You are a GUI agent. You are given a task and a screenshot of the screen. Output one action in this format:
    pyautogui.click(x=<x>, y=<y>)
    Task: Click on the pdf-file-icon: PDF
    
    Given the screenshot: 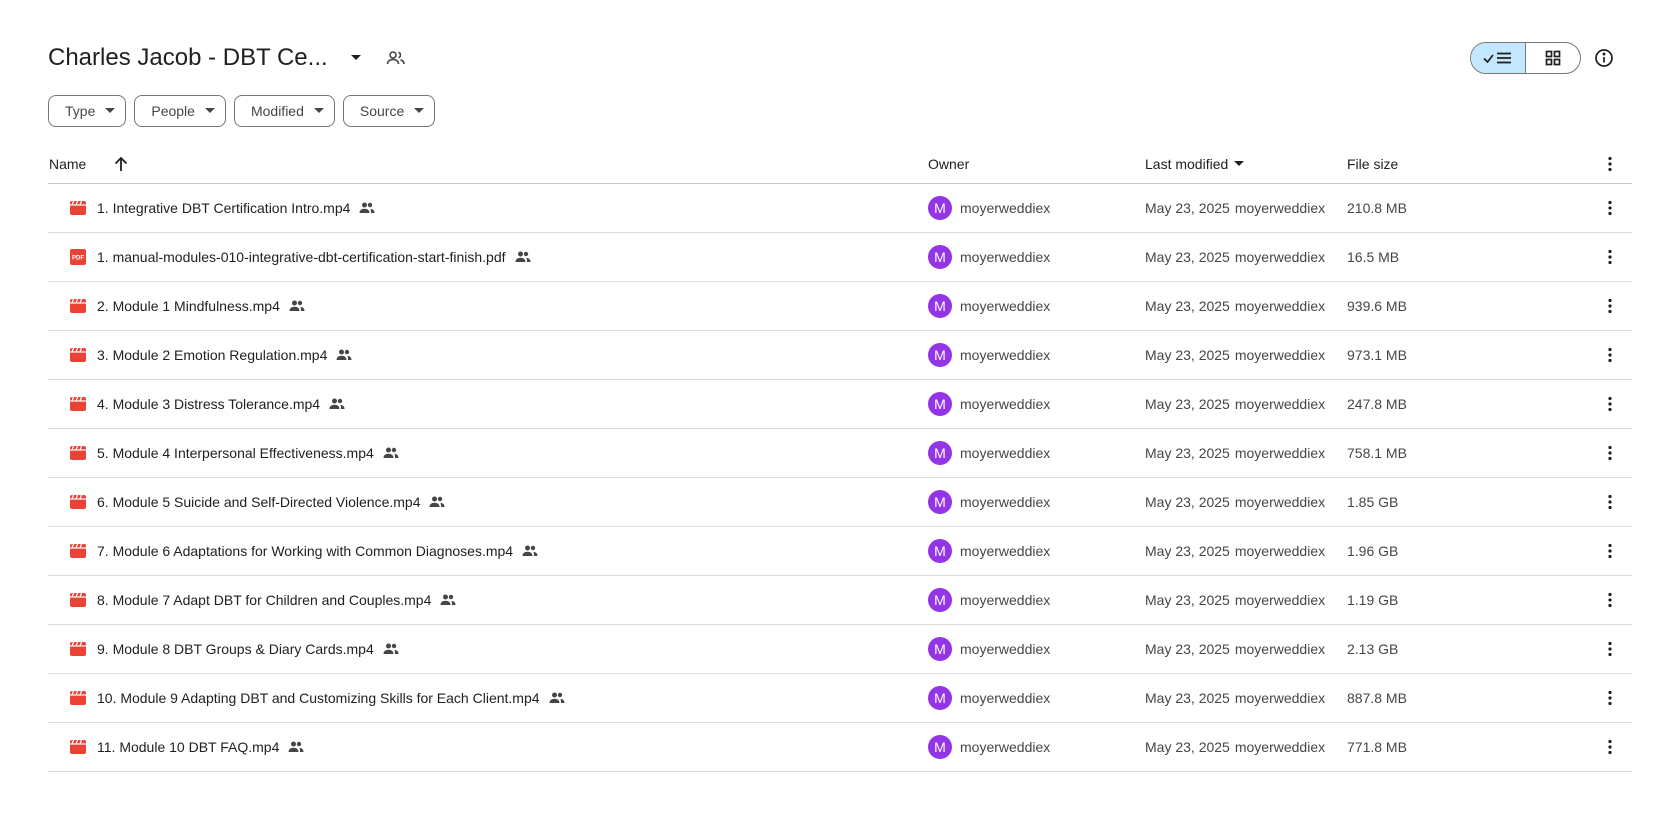 What is the action you would take?
    pyautogui.click(x=78, y=257)
    